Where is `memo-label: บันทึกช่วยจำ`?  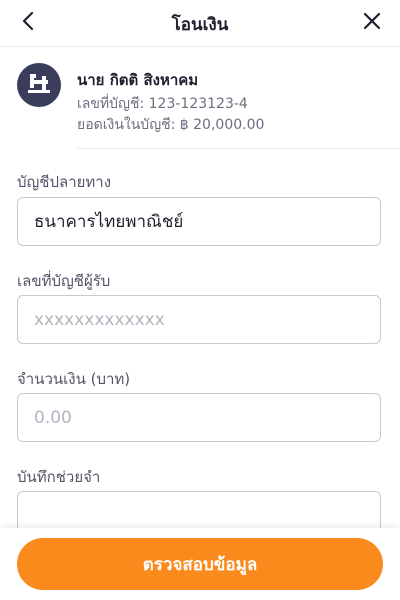 memo-label: บันทึกช่วยจำ is located at coordinates (59, 477).